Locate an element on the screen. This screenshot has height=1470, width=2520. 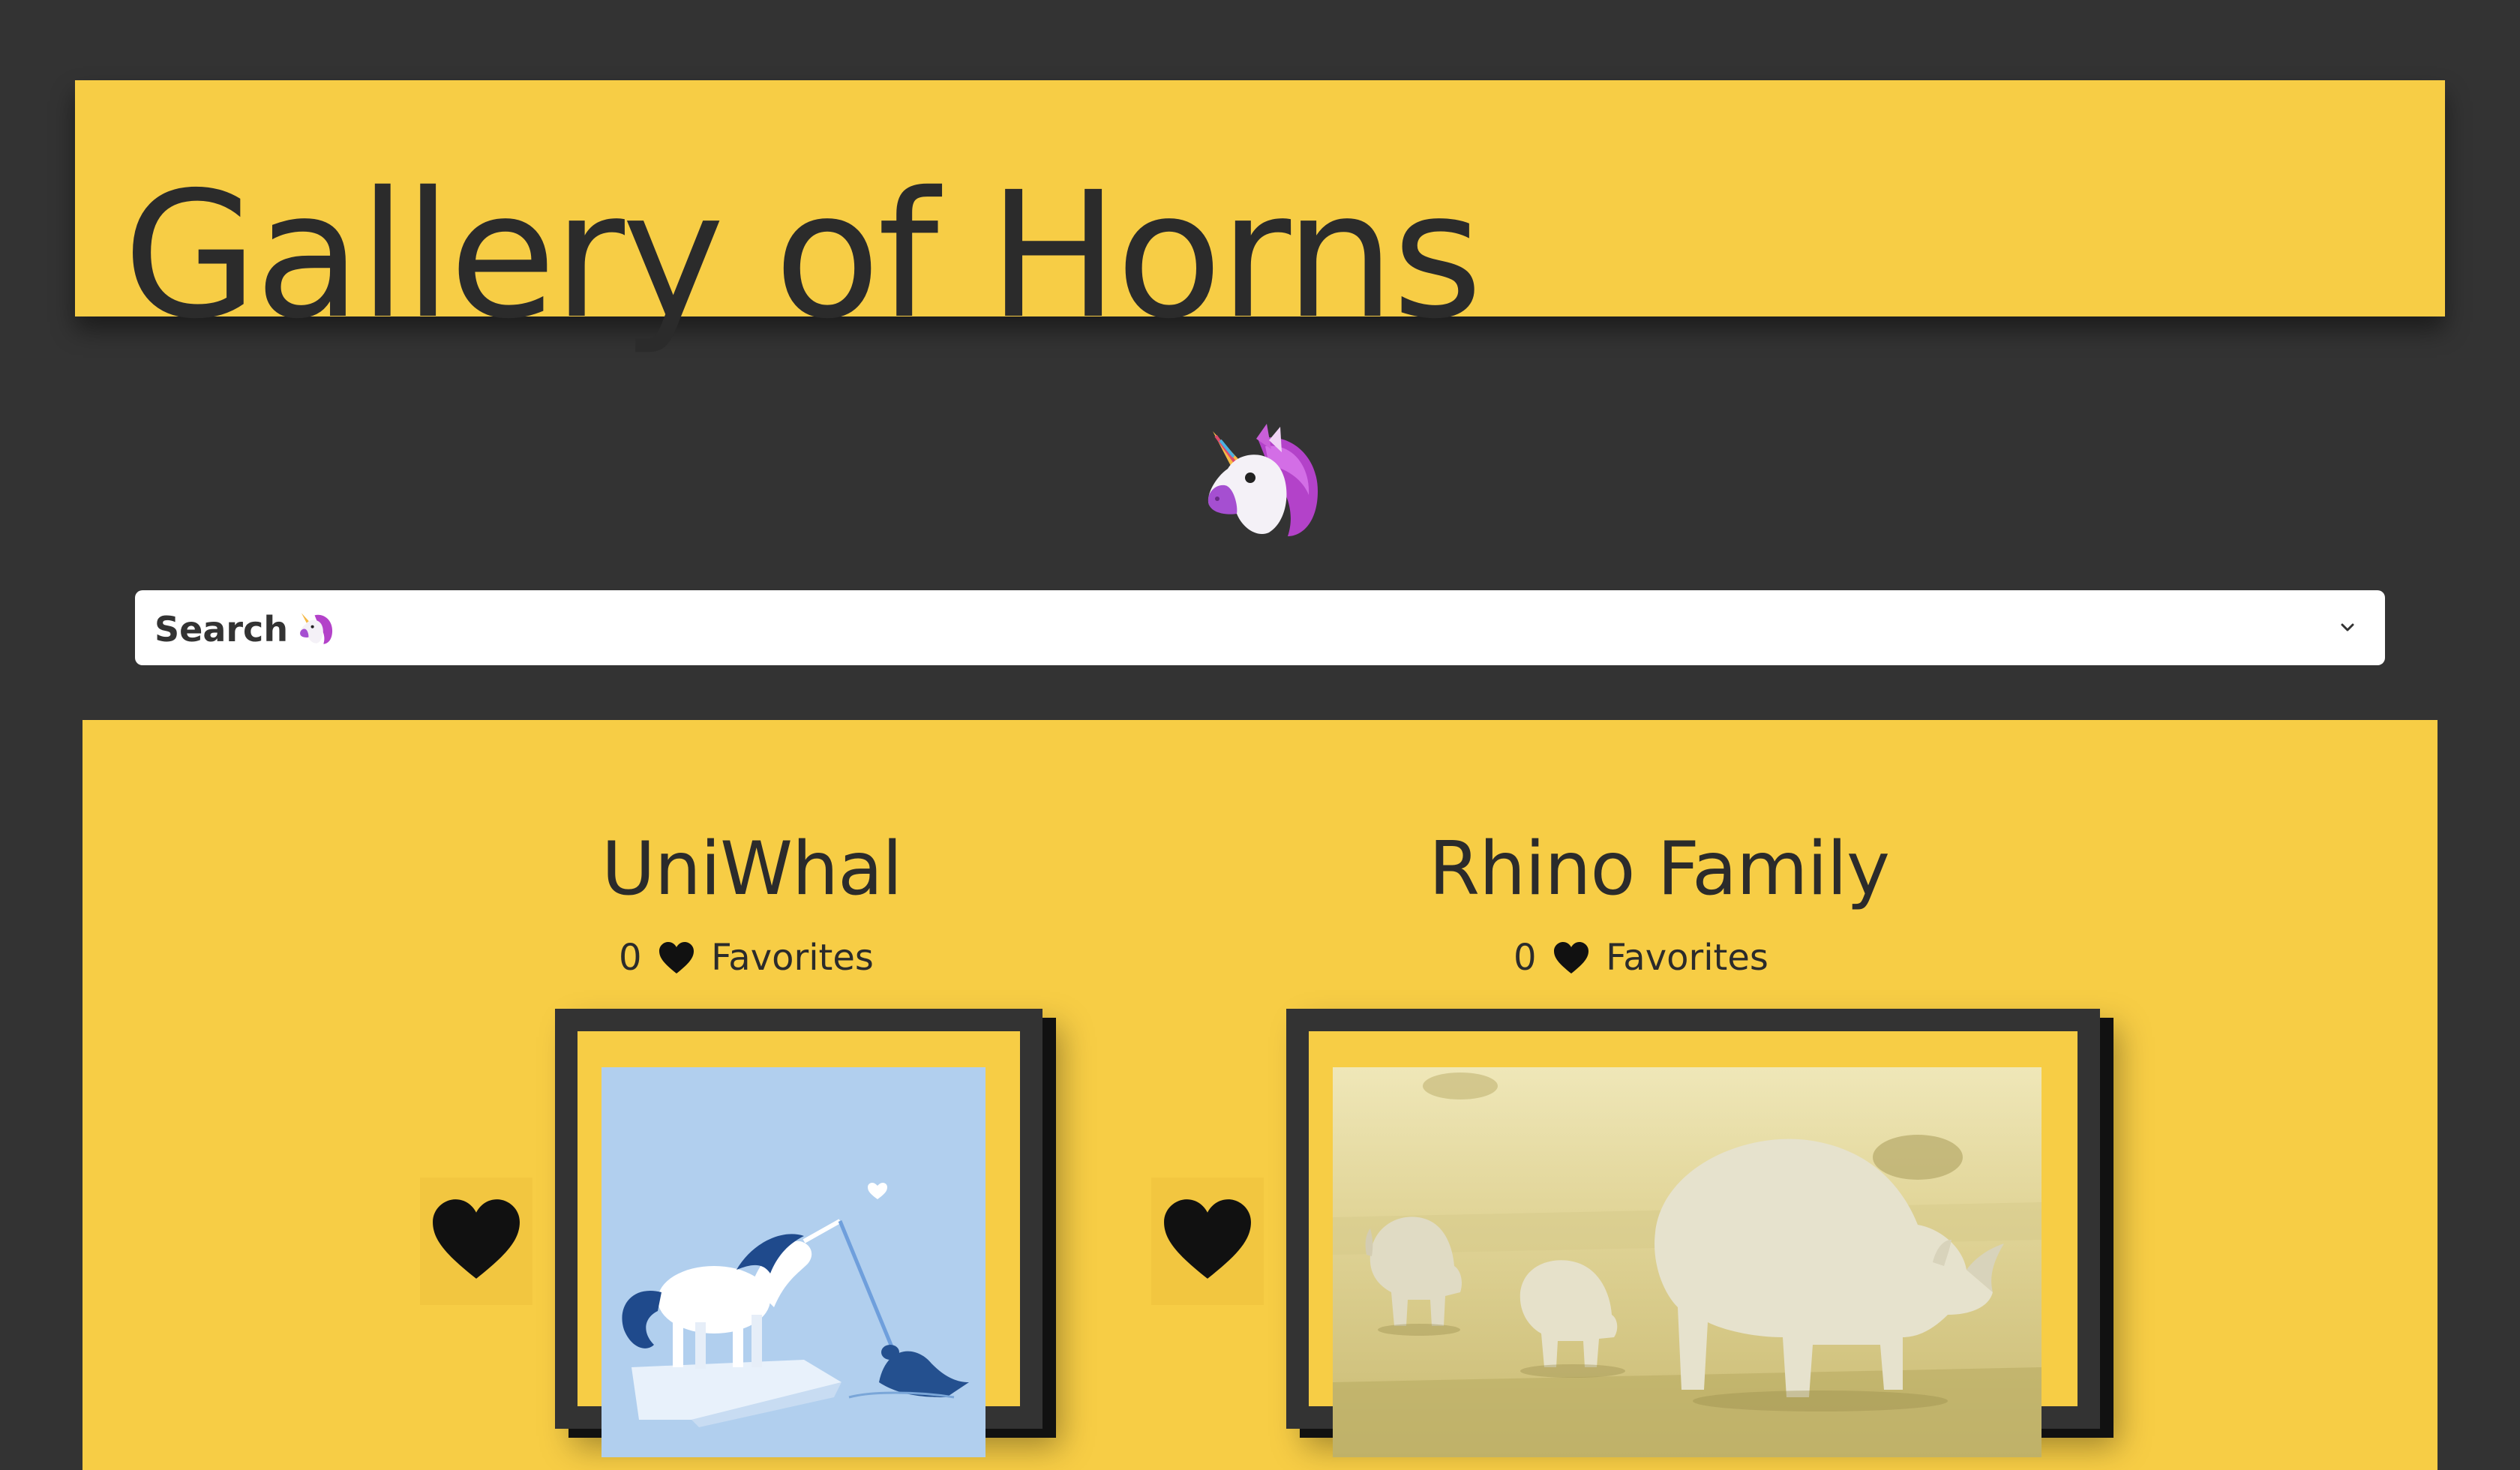
card-title: UniWhal is located at coordinates (752, 869).